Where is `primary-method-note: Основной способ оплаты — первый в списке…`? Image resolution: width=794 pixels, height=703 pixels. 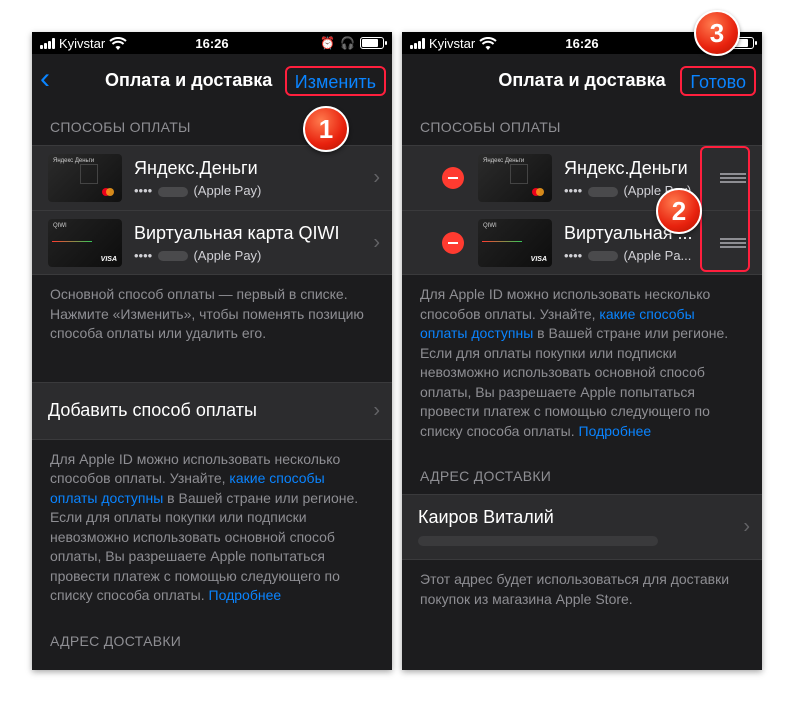
primary-method-note: Основной способ оплаты — первый в списке… is located at coordinates (207, 313).